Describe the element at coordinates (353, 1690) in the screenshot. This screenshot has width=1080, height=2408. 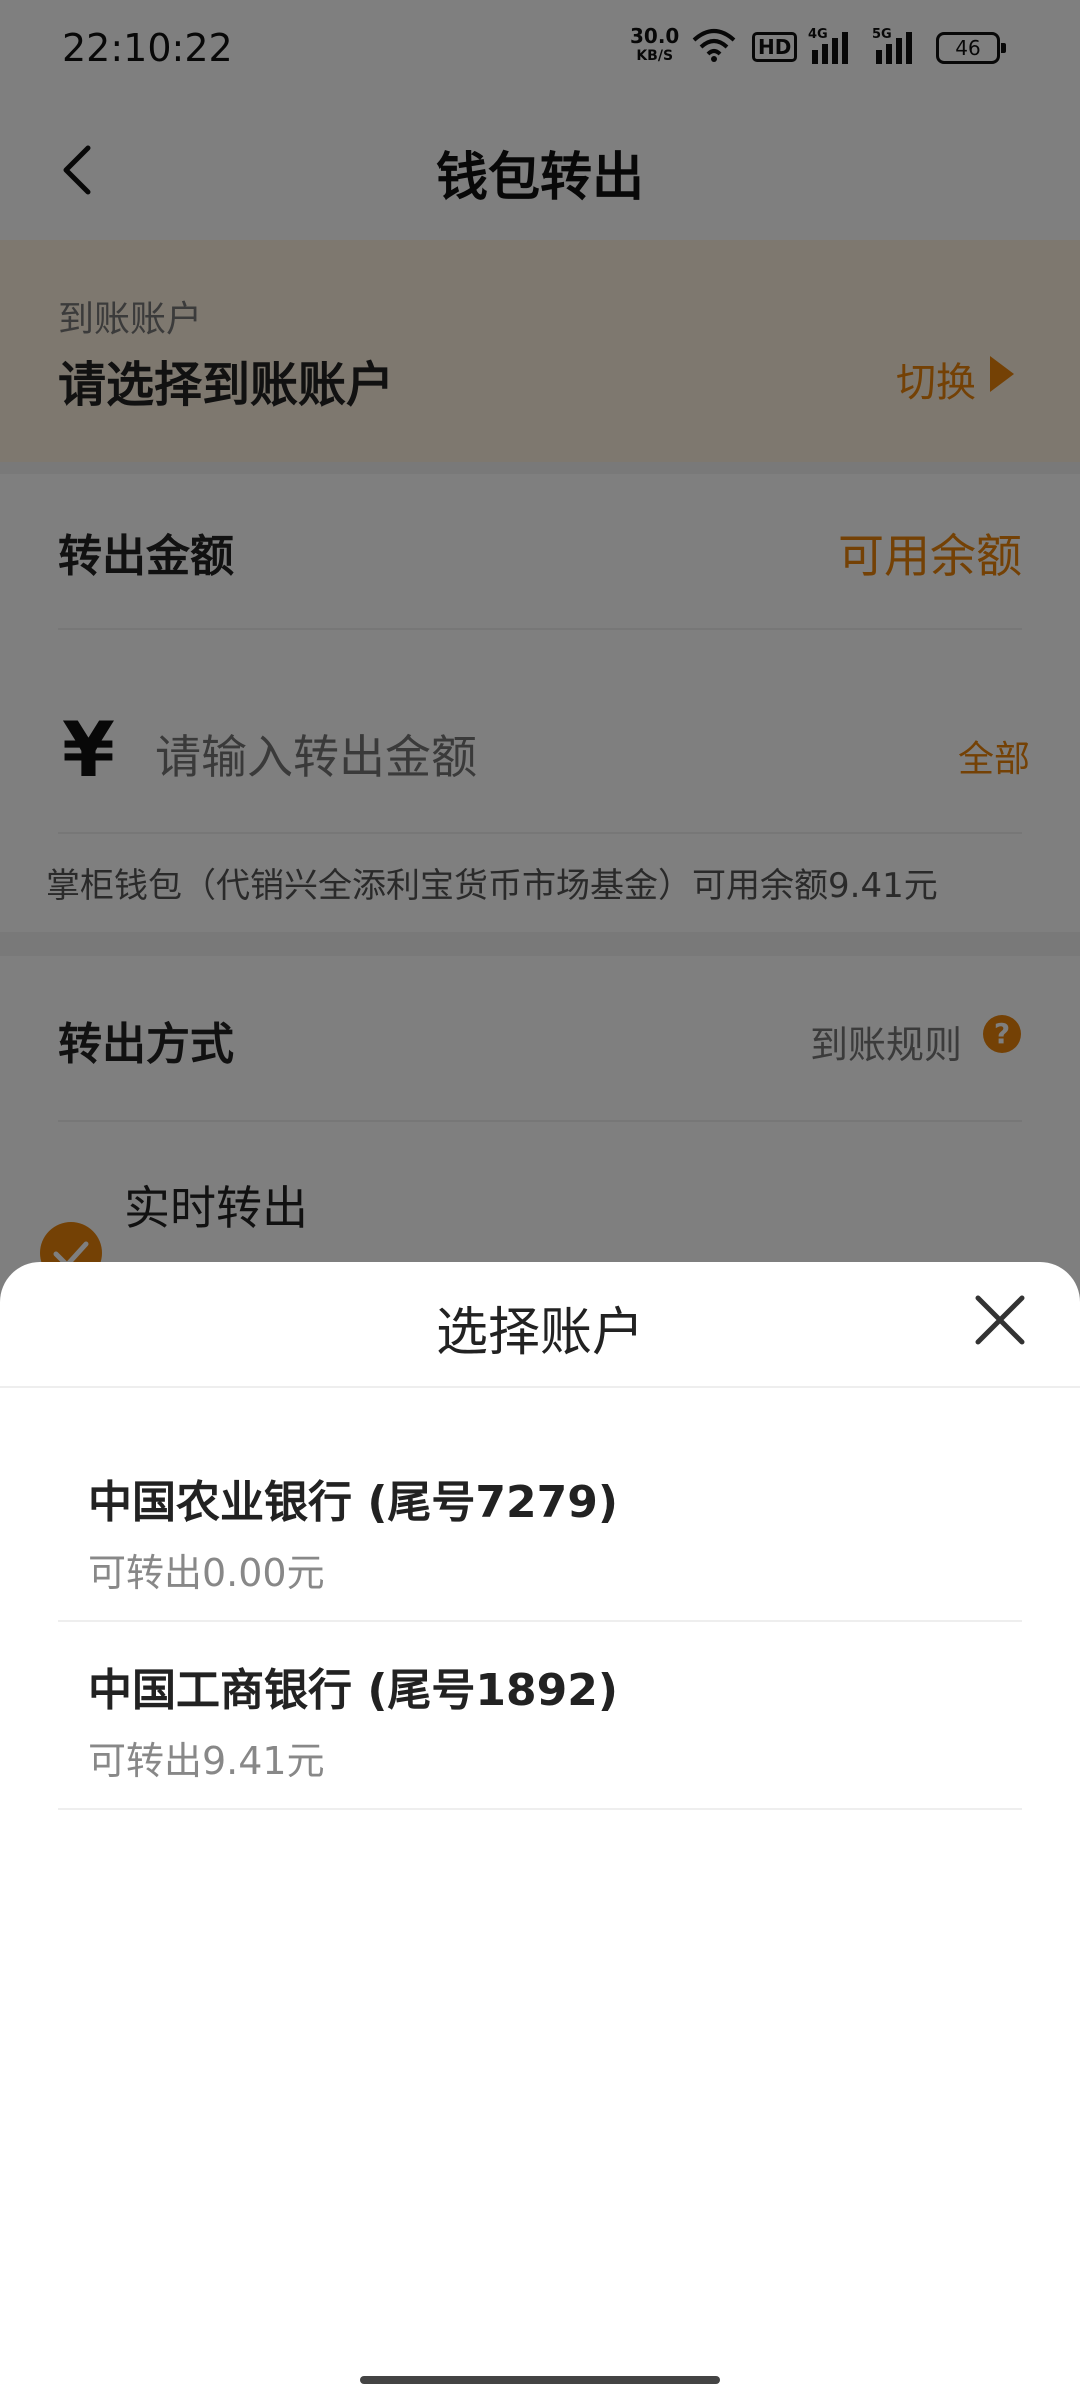
I see `bank-name: 中国工商银行 (尾号1892)` at that location.